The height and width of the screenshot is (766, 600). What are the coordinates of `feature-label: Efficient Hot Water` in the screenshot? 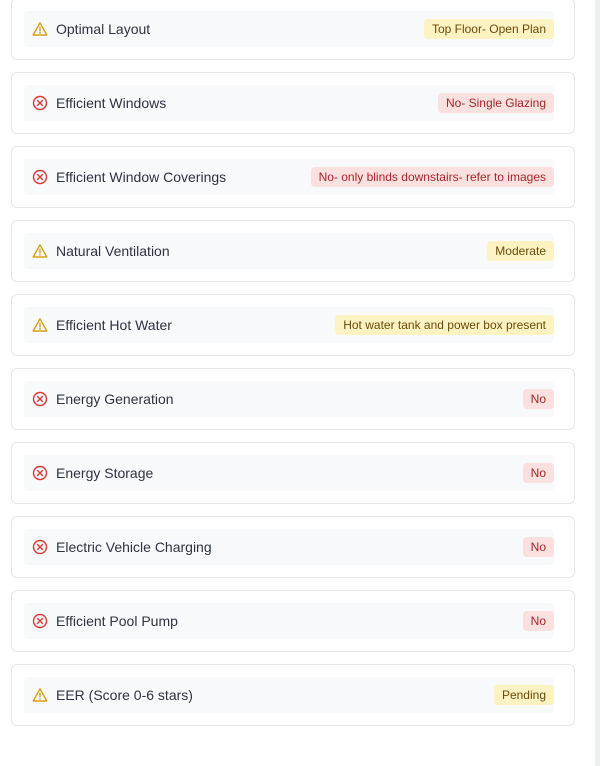 It's located at (114, 325).